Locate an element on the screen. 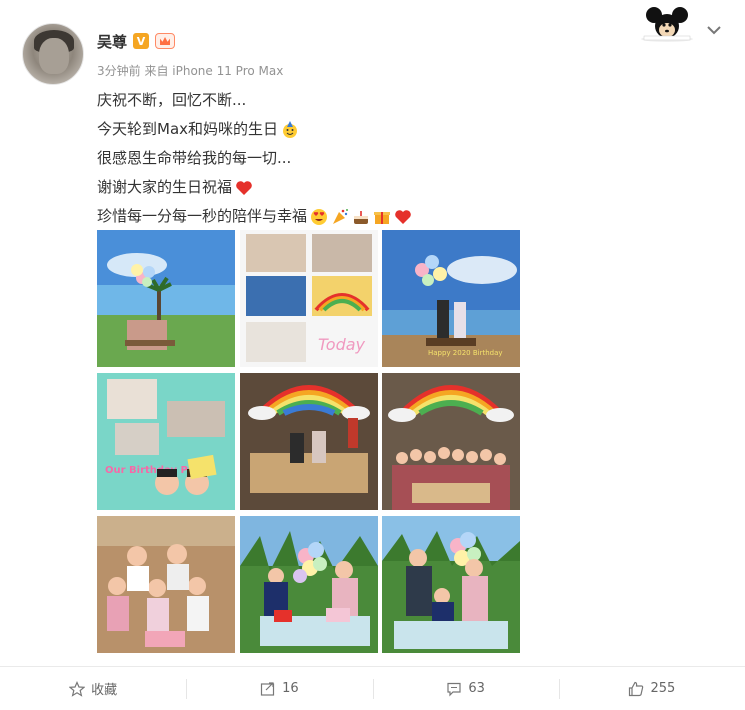 The height and width of the screenshot is (710, 745). action-bar: 收藏 16 63 255 is located at coordinates (372, 688).